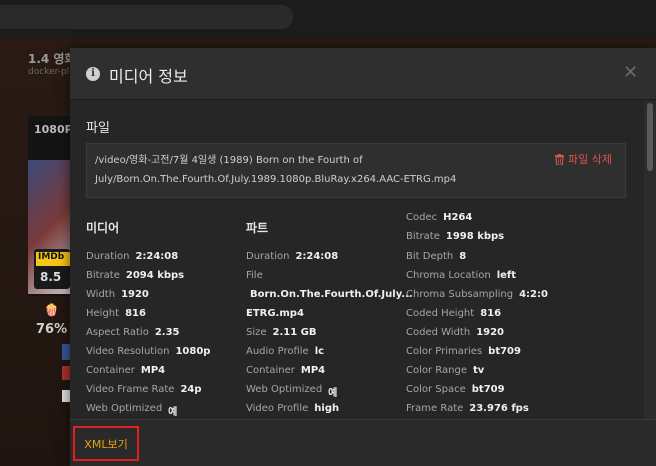  I want to click on media-heading: 미디어, so click(103, 228).